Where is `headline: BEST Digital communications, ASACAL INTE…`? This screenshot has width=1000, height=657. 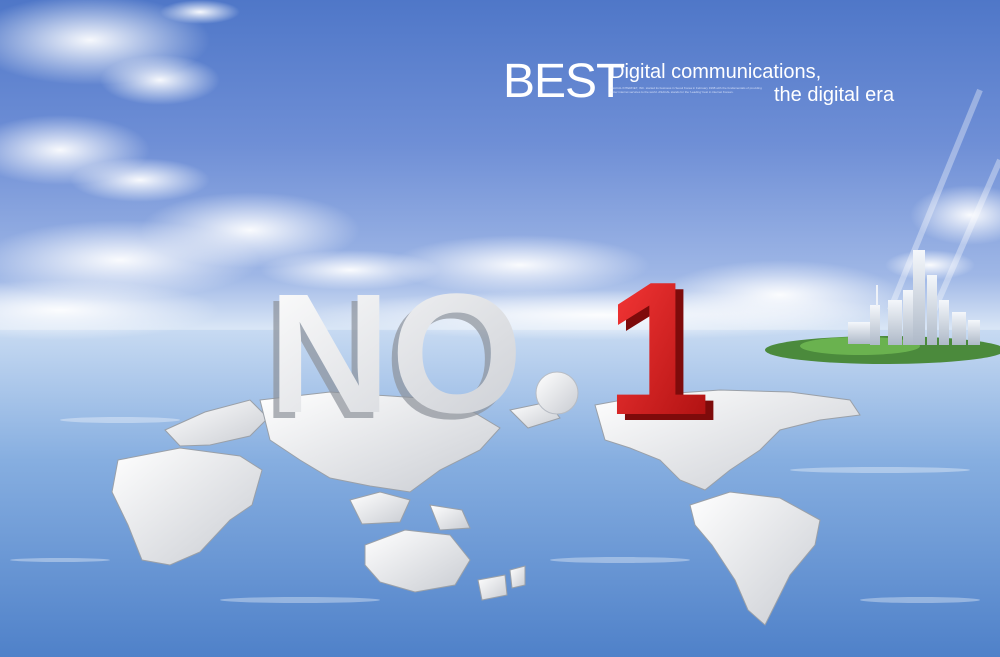
headline: BEST Digital communications, ASACAL INTE… is located at coordinates (713, 86).